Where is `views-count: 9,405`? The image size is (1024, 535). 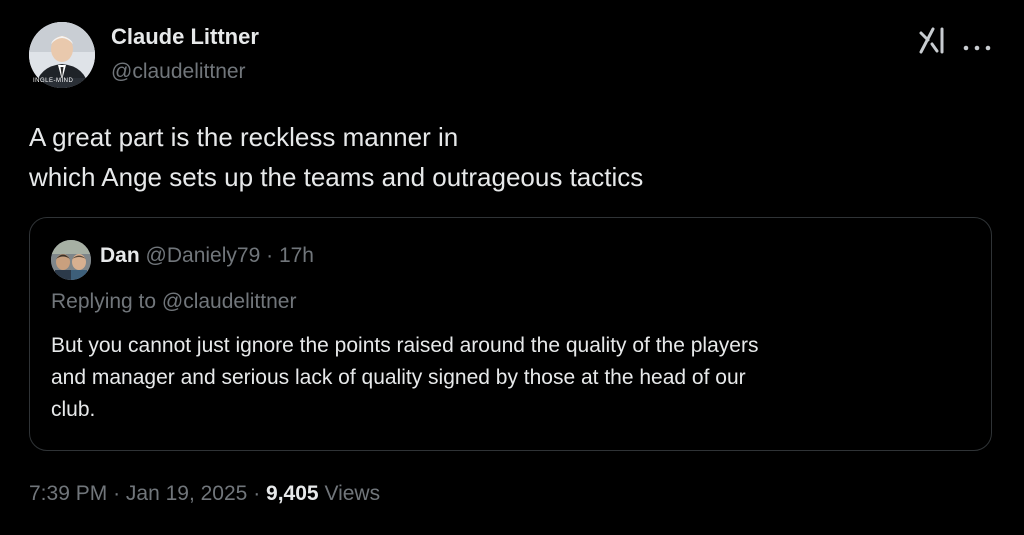
views-count: 9,405 is located at coordinates (292, 493).